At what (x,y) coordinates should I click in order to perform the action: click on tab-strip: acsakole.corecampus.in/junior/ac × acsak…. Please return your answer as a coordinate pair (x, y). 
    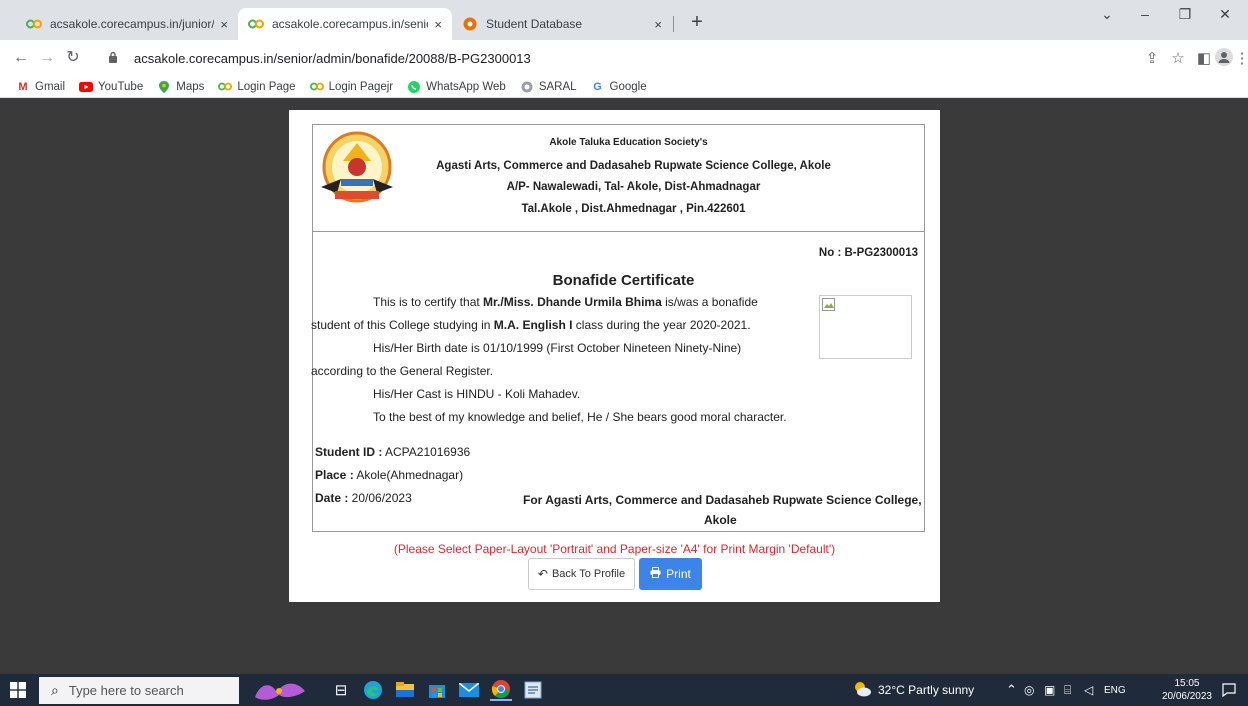
    Looking at the image, I should click on (624, 20).